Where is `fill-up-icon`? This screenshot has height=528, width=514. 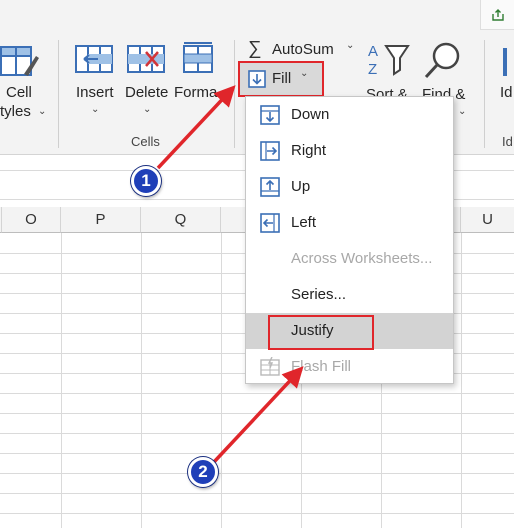
fill-up-icon is located at coordinates (270, 187).